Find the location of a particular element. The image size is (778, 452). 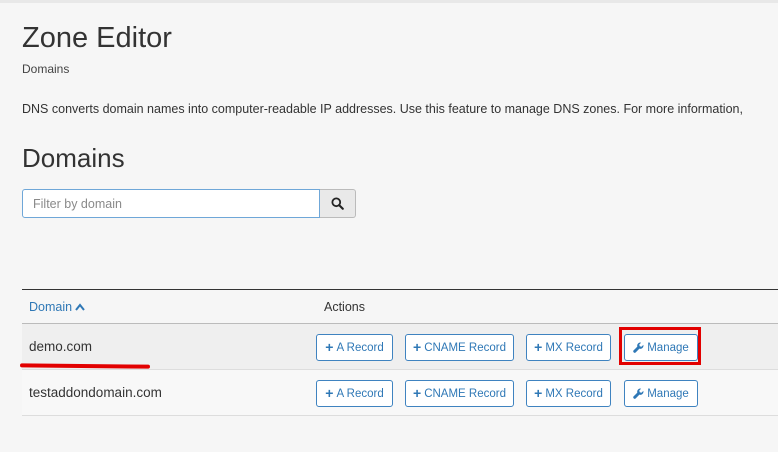

search-button is located at coordinates (338, 203).